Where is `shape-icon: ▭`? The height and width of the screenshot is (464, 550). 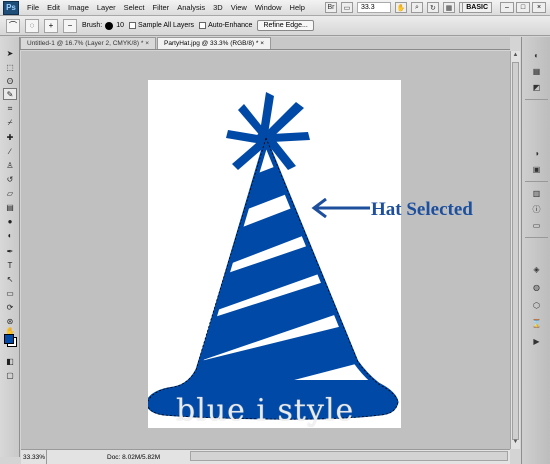 shape-icon: ▭ is located at coordinates (10, 293).